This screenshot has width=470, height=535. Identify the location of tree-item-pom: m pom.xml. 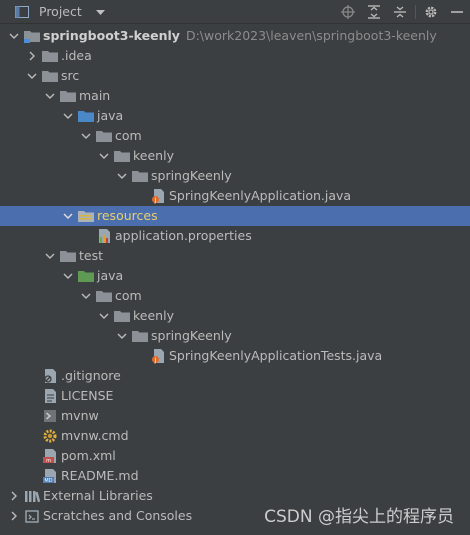
(235, 456).